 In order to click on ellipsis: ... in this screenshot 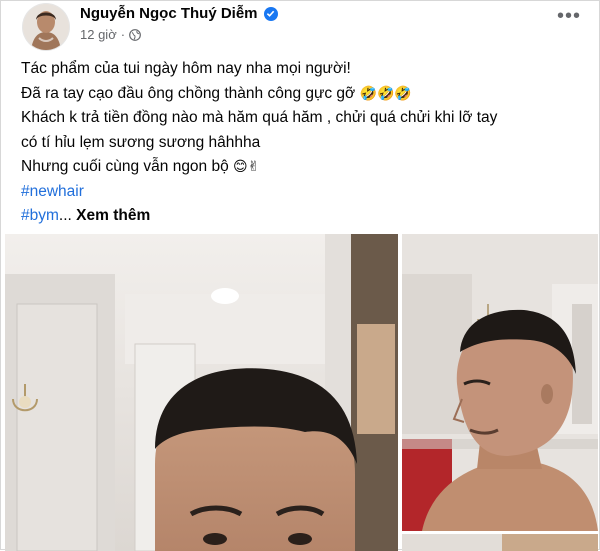, I will do `click(65, 215)`.